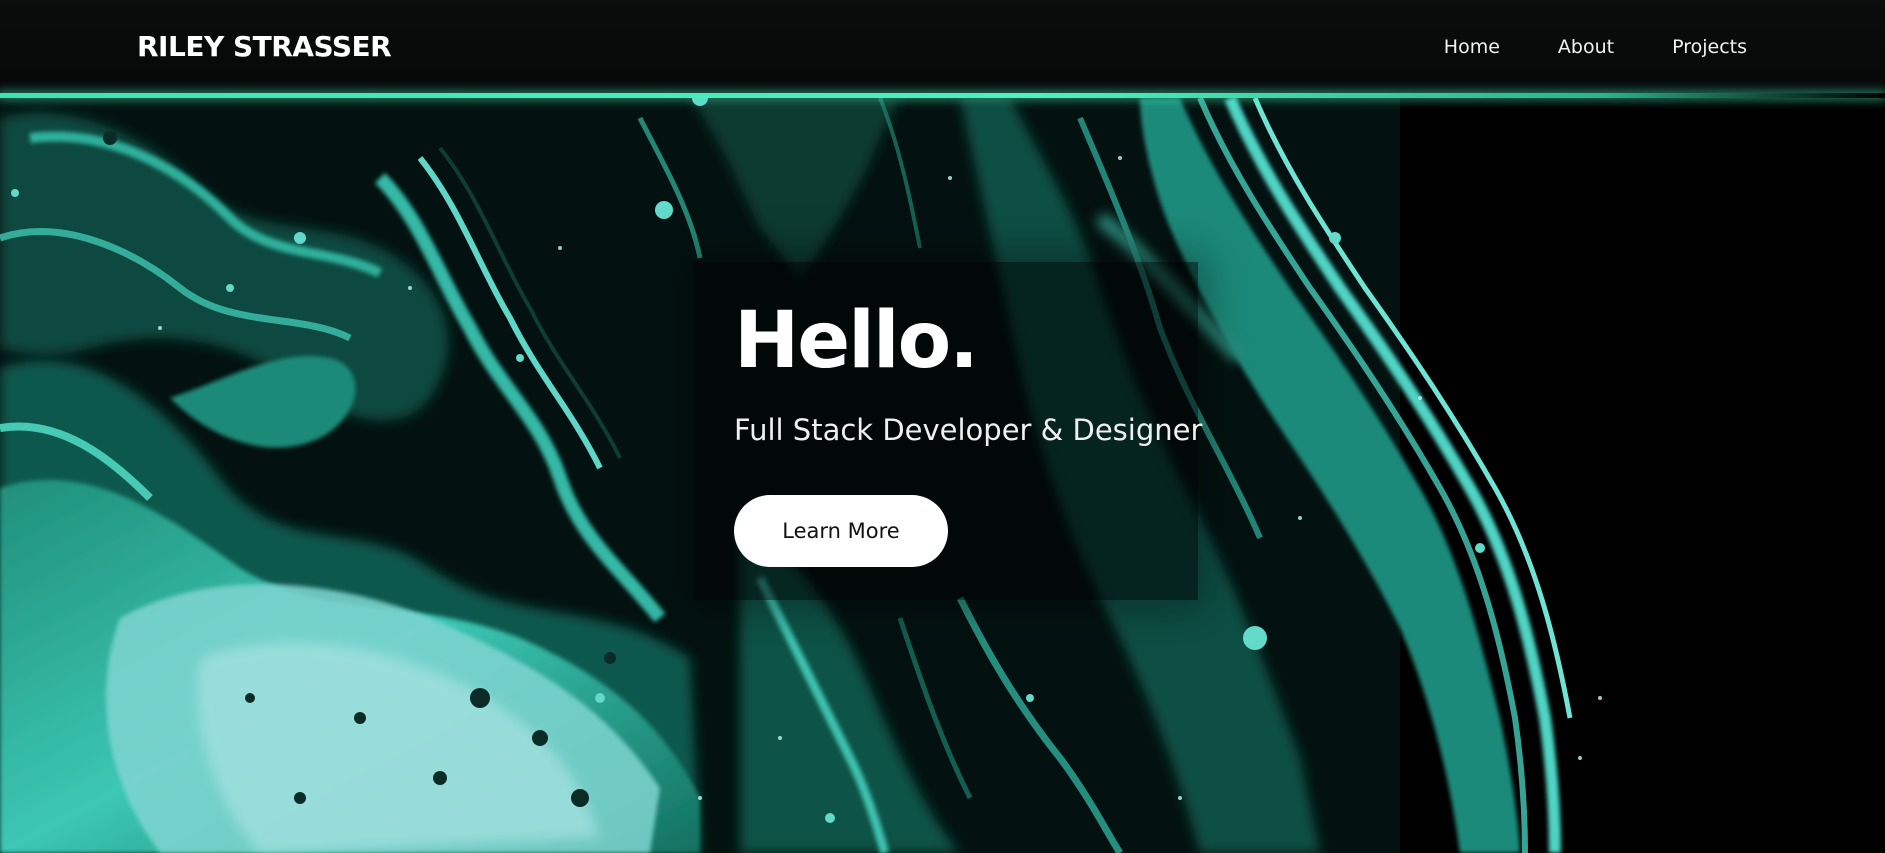 Image resolution: width=1885 pixels, height=853 pixels. What do you see at coordinates (856, 341) in the screenshot?
I see `hero-title: Hello.` at bounding box center [856, 341].